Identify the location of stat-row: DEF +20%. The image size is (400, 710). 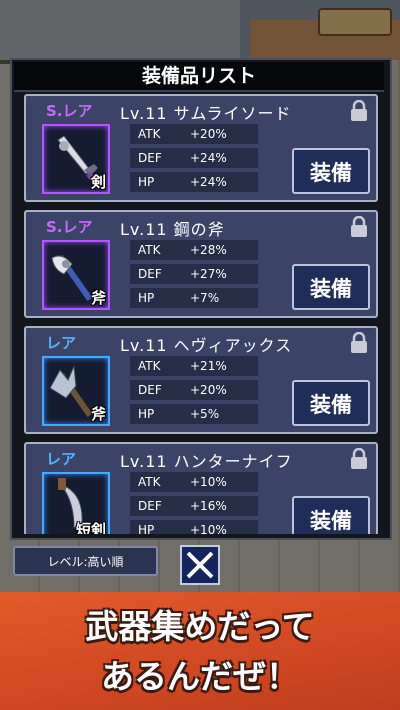
(194, 390).